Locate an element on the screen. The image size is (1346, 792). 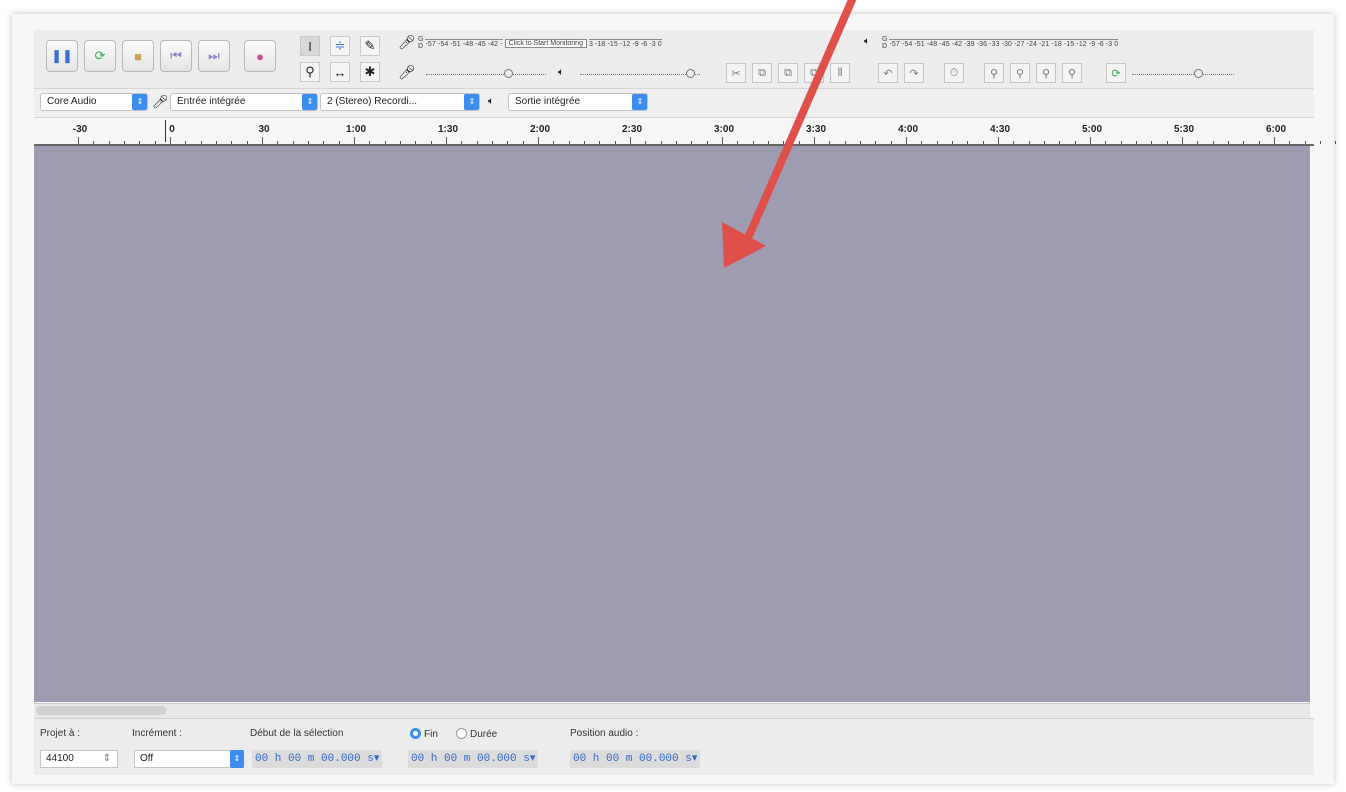
audio-position-time: 00 h 00 m 00.000 s▾ is located at coordinates (635, 759).